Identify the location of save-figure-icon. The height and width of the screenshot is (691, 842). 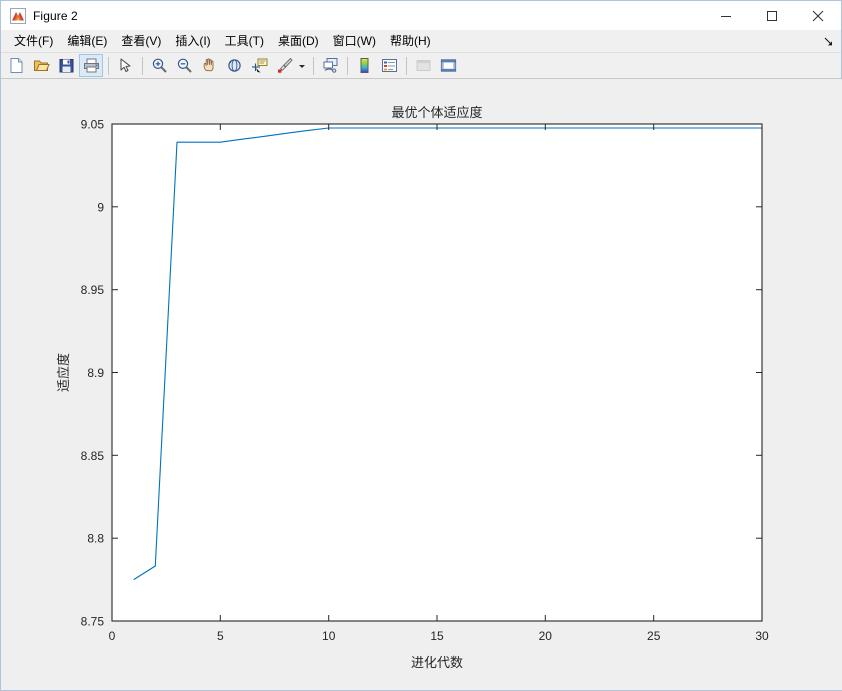
(66, 65).